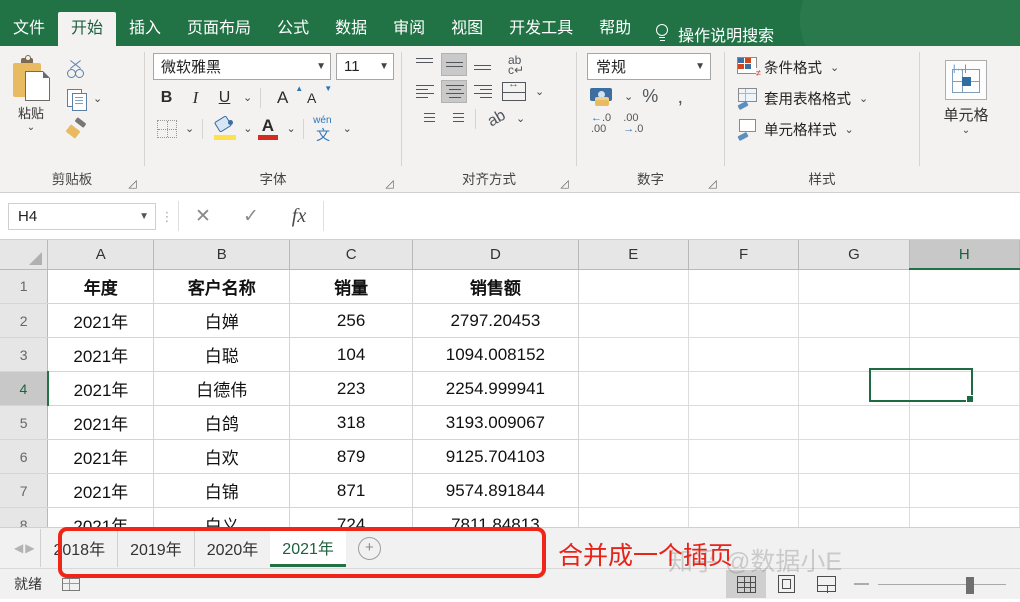  Describe the element at coordinates (315, 97) in the screenshot. I see `decrease-font-size-button: A ▼` at that location.